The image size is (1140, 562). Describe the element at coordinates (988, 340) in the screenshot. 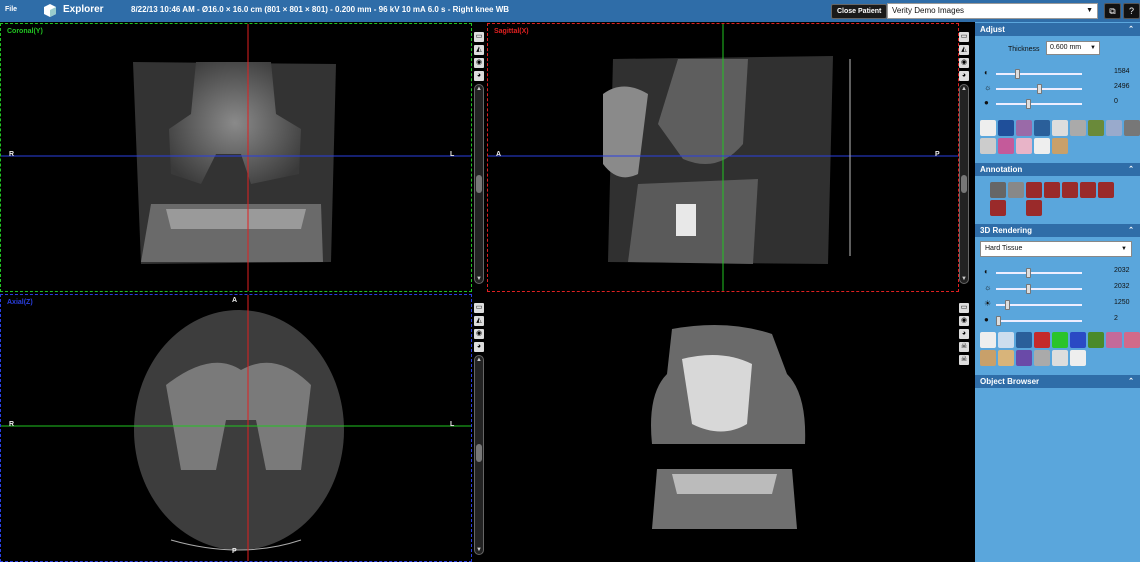

I see `render-image-icon` at that location.